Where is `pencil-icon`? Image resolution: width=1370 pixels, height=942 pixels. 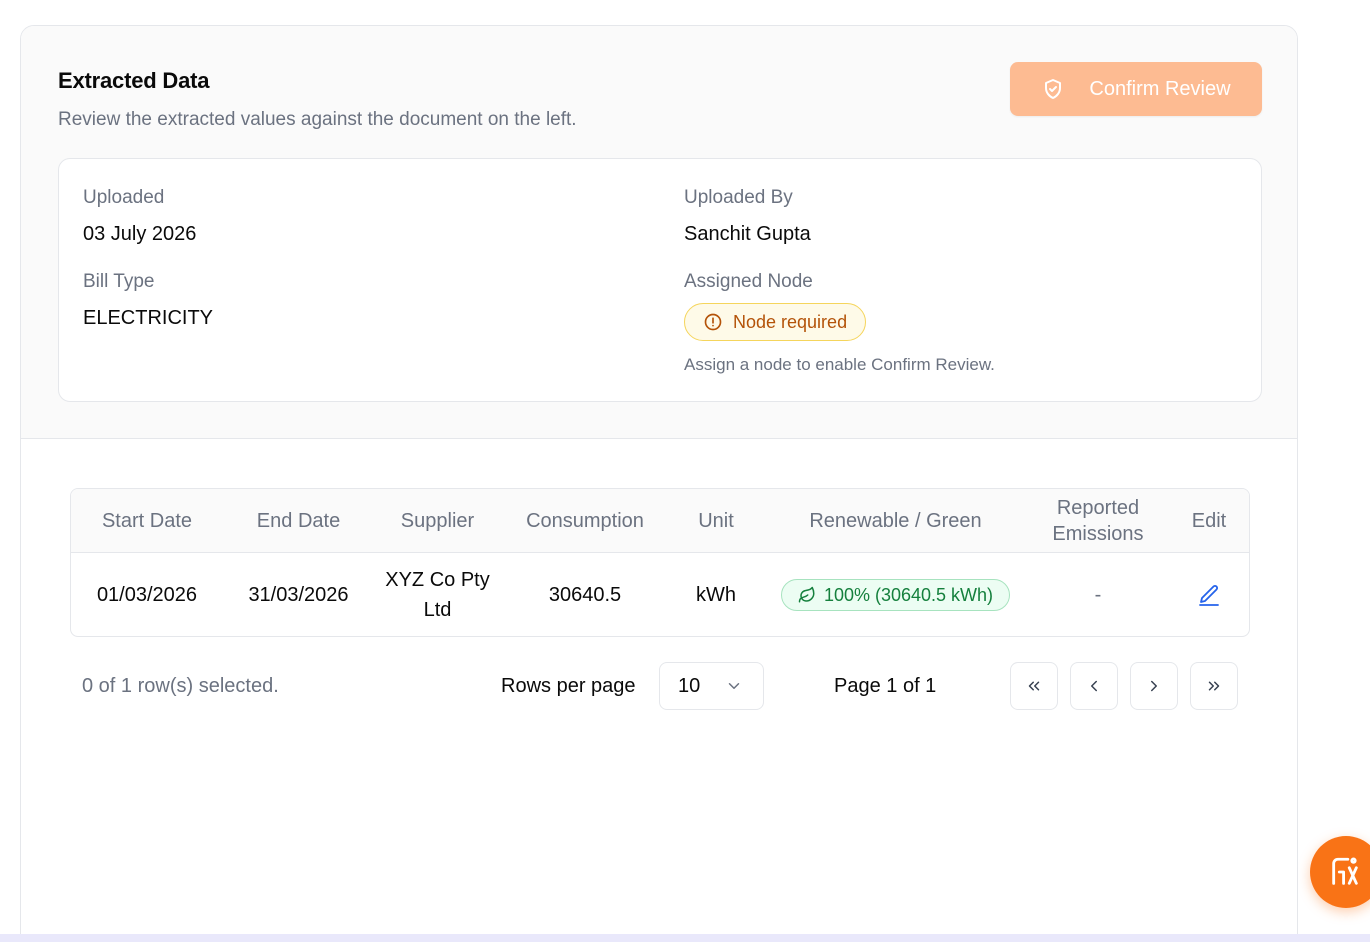 pencil-icon is located at coordinates (1209, 595).